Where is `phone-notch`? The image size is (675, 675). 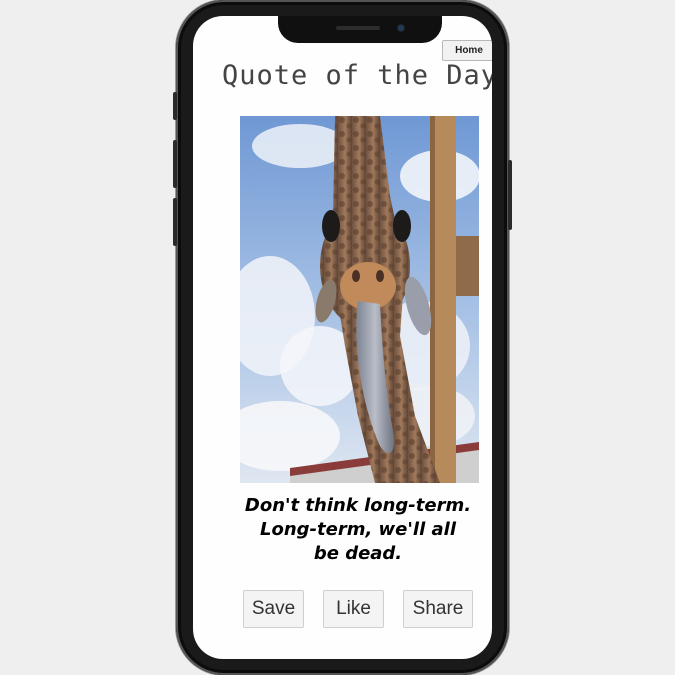
phone-notch is located at coordinates (360, 29).